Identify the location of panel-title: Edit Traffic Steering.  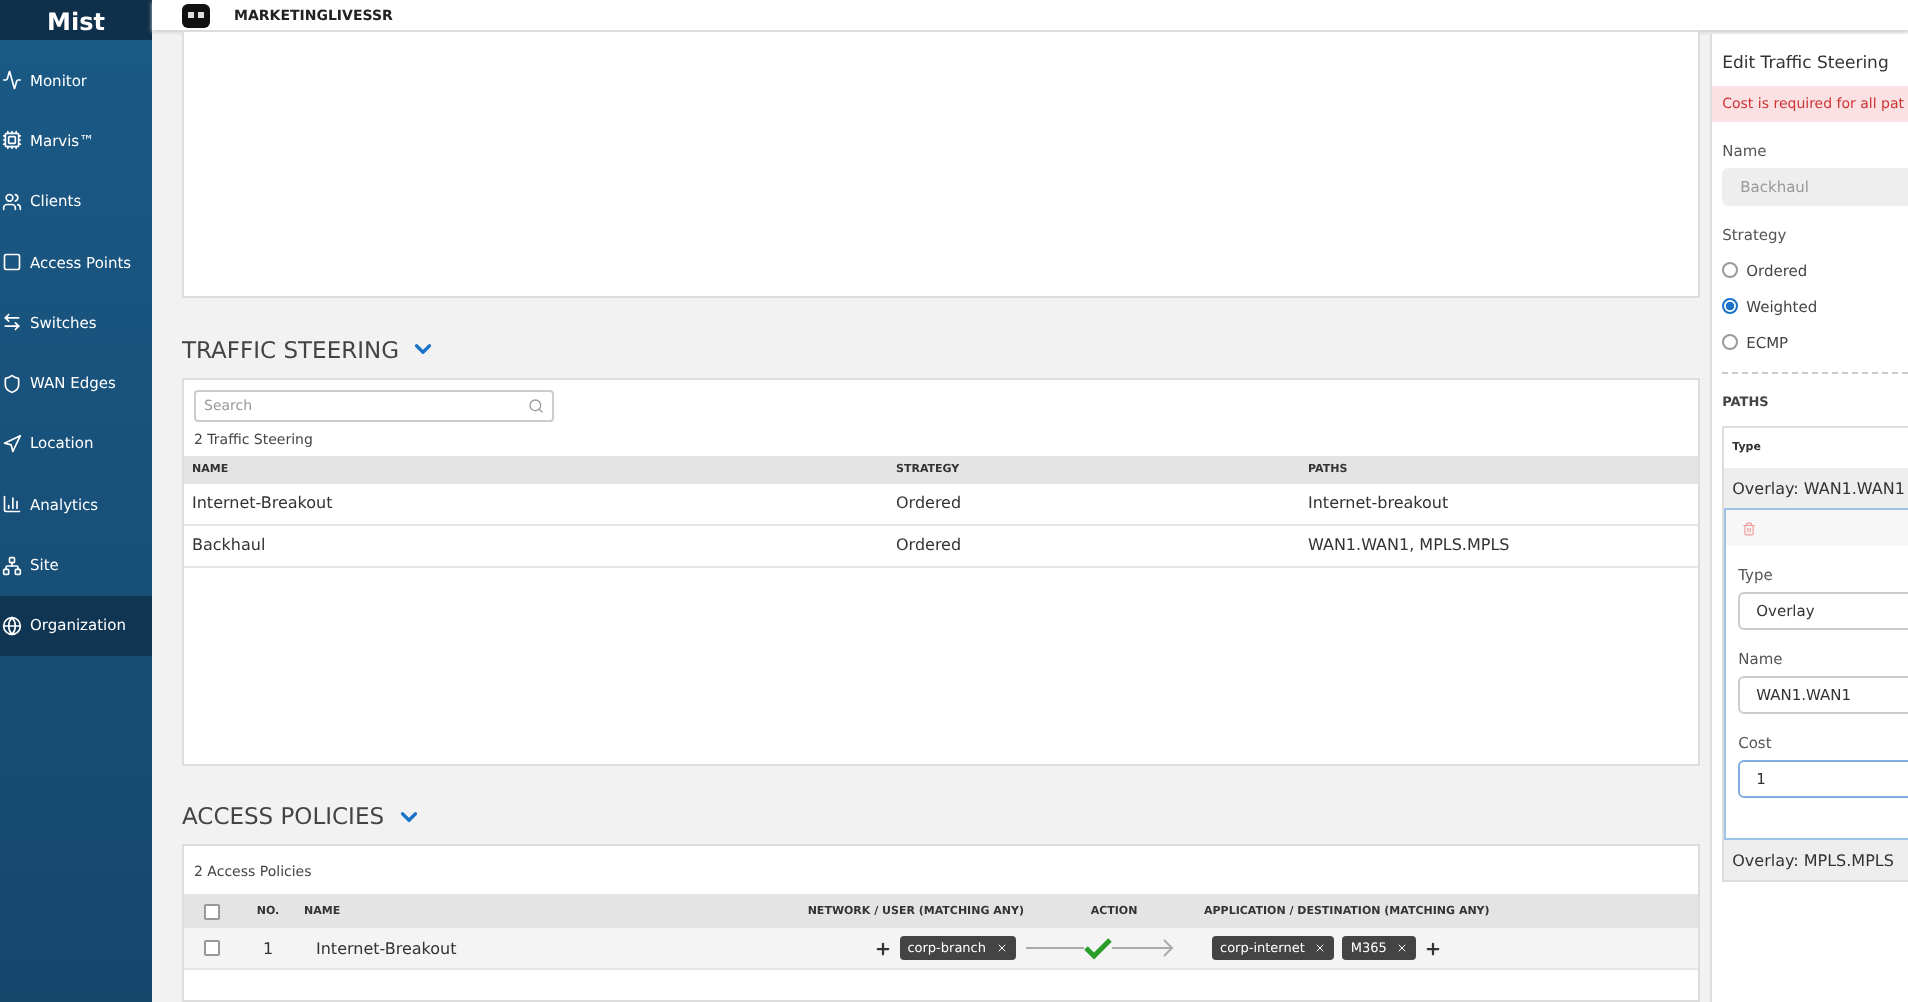
(1806, 66).